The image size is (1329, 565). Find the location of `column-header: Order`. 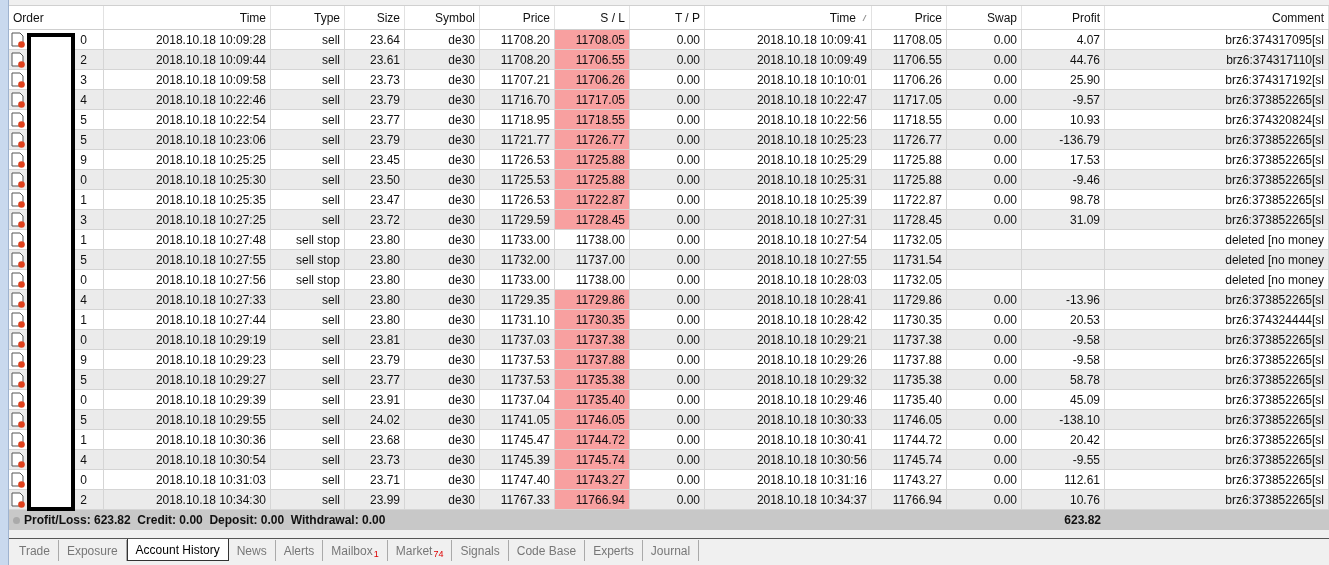

column-header: Order is located at coordinates (56, 17).